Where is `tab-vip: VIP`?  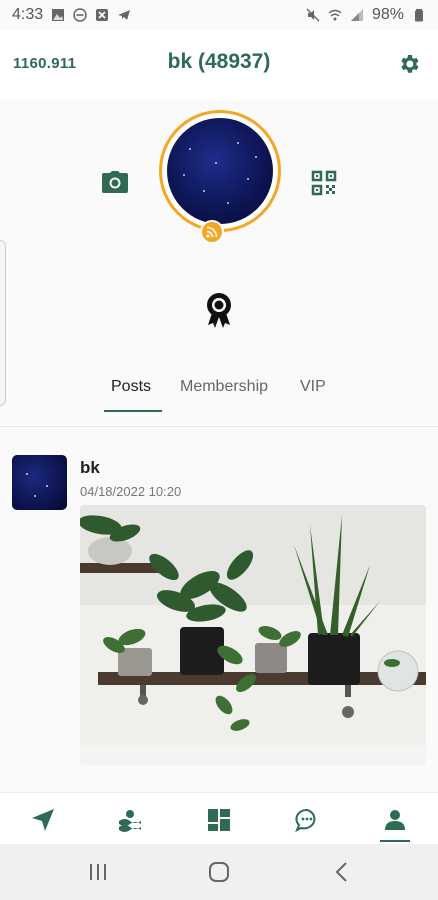 tab-vip: VIP is located at coordinates (313, 387).